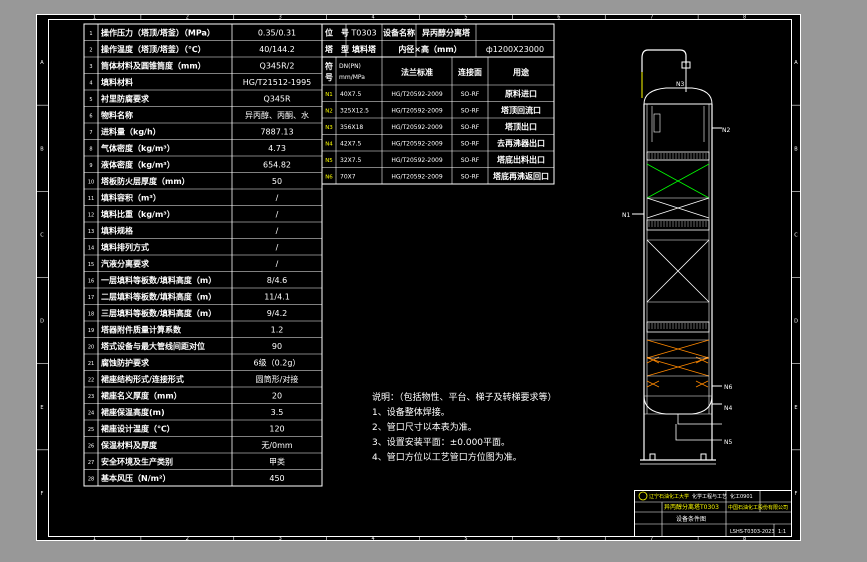  I want to click on nozzle-n2-label: N2, so click(726, 130).